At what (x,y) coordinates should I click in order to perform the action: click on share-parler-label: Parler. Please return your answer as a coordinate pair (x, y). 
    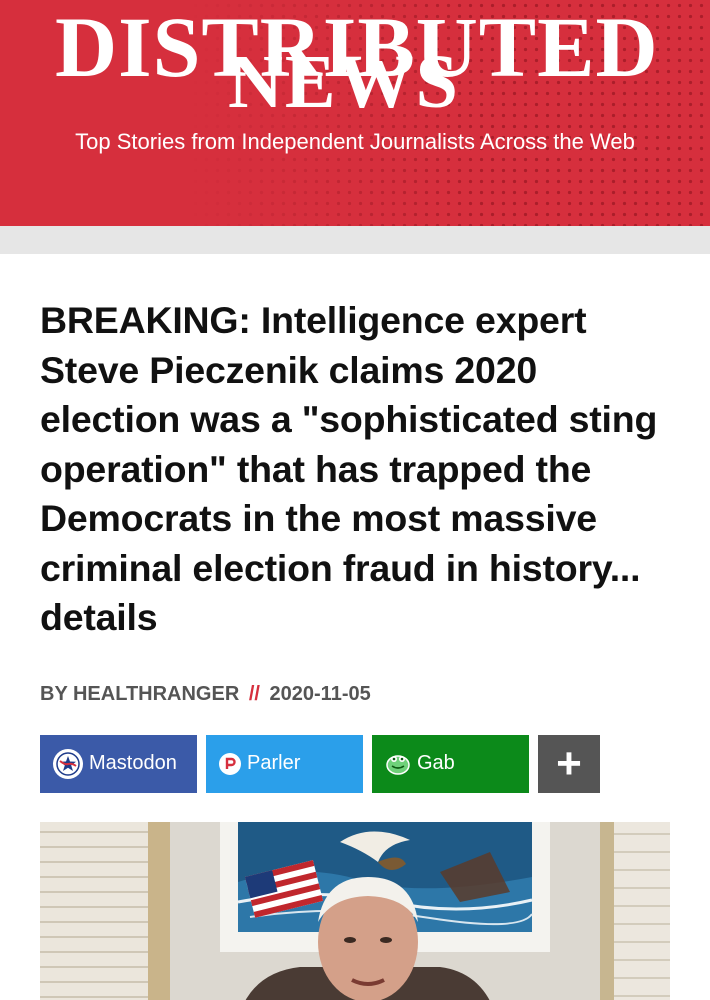
    Looking at the image, I should click on (274, 763).